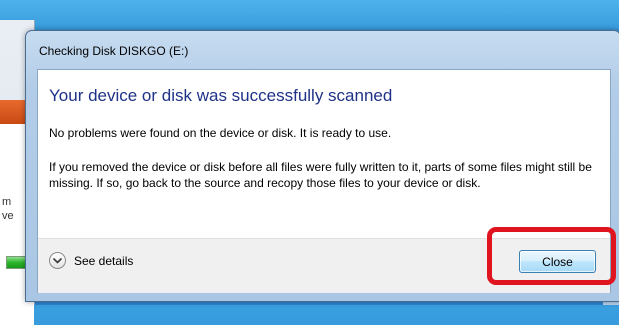 Image resolution: width=619 pixels, height=325 pixels. I want to click on see-details-toggle: See details, so click(91, 260).